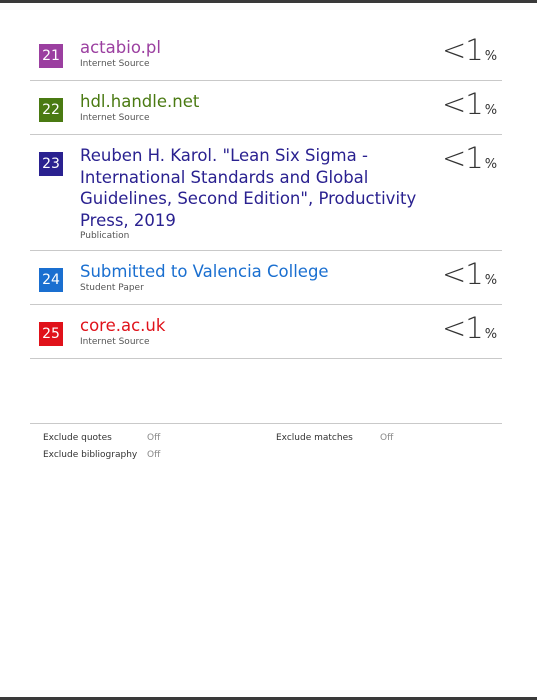 The image size is (537, 700). Describe the element at coordinates (154, 438) in the screenshot. I see `exclude-quotes-value: Off` at that location.